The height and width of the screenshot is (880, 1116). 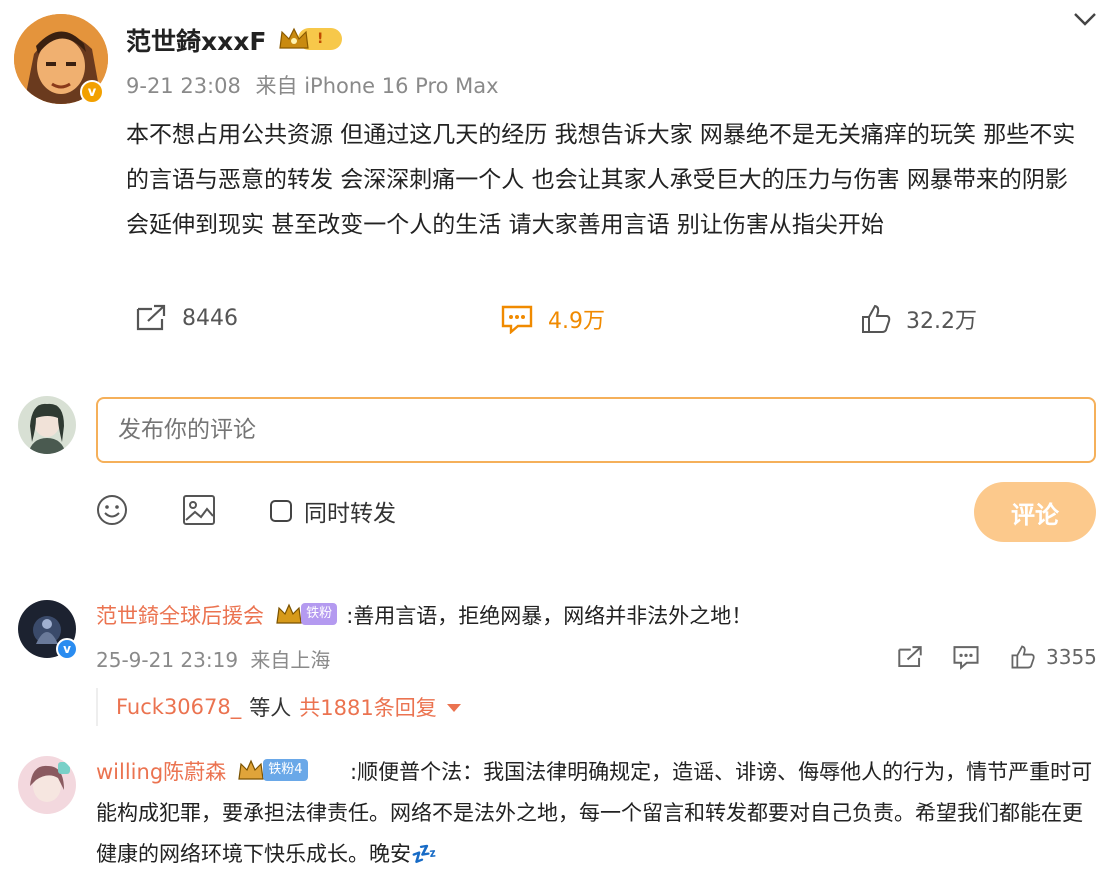 I want to click on repost-checkbox-label: 同时转发, so click(x=350, y=514).